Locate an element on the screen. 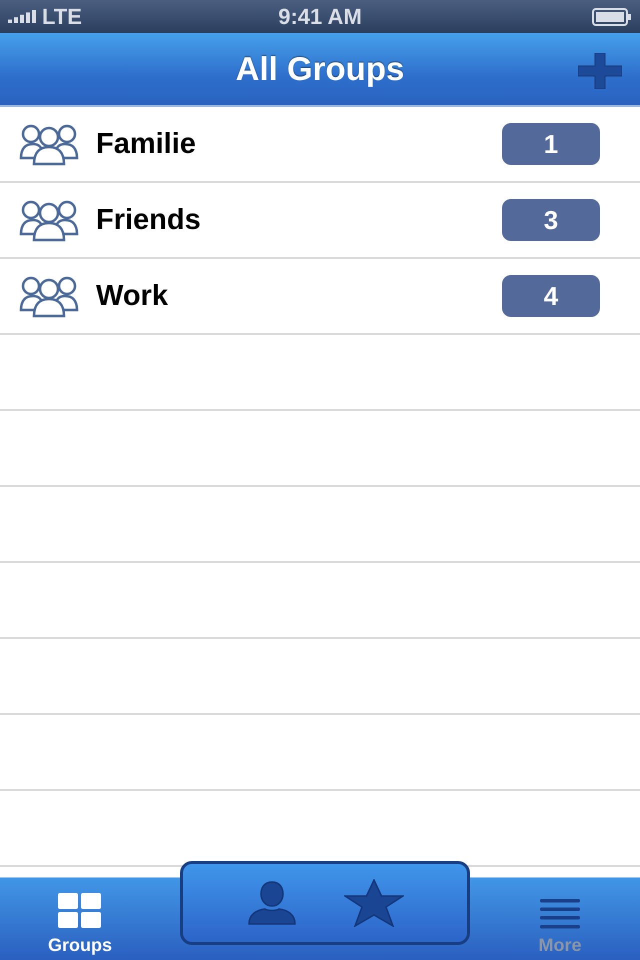 This screenshot has width=640, height=960. group-name: Familie is located at coordinates (146, 144).